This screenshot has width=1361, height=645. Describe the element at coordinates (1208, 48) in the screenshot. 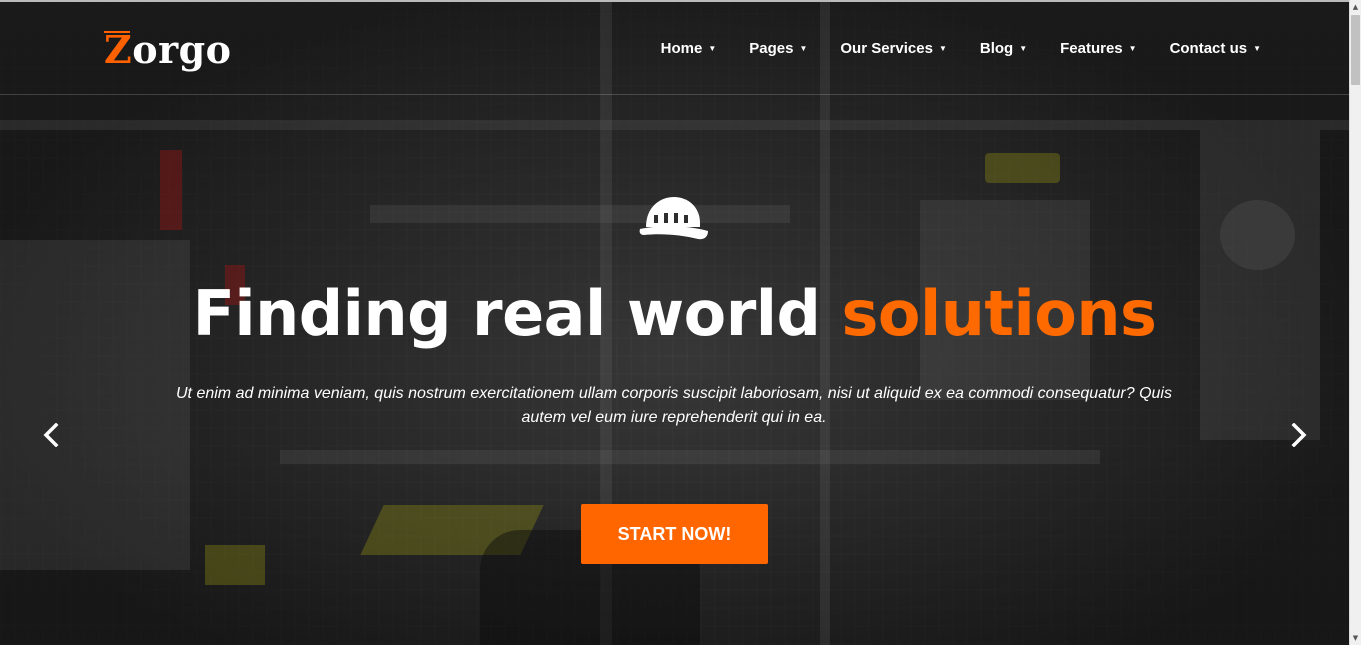

I see `nav-label: Contact us` at that location.